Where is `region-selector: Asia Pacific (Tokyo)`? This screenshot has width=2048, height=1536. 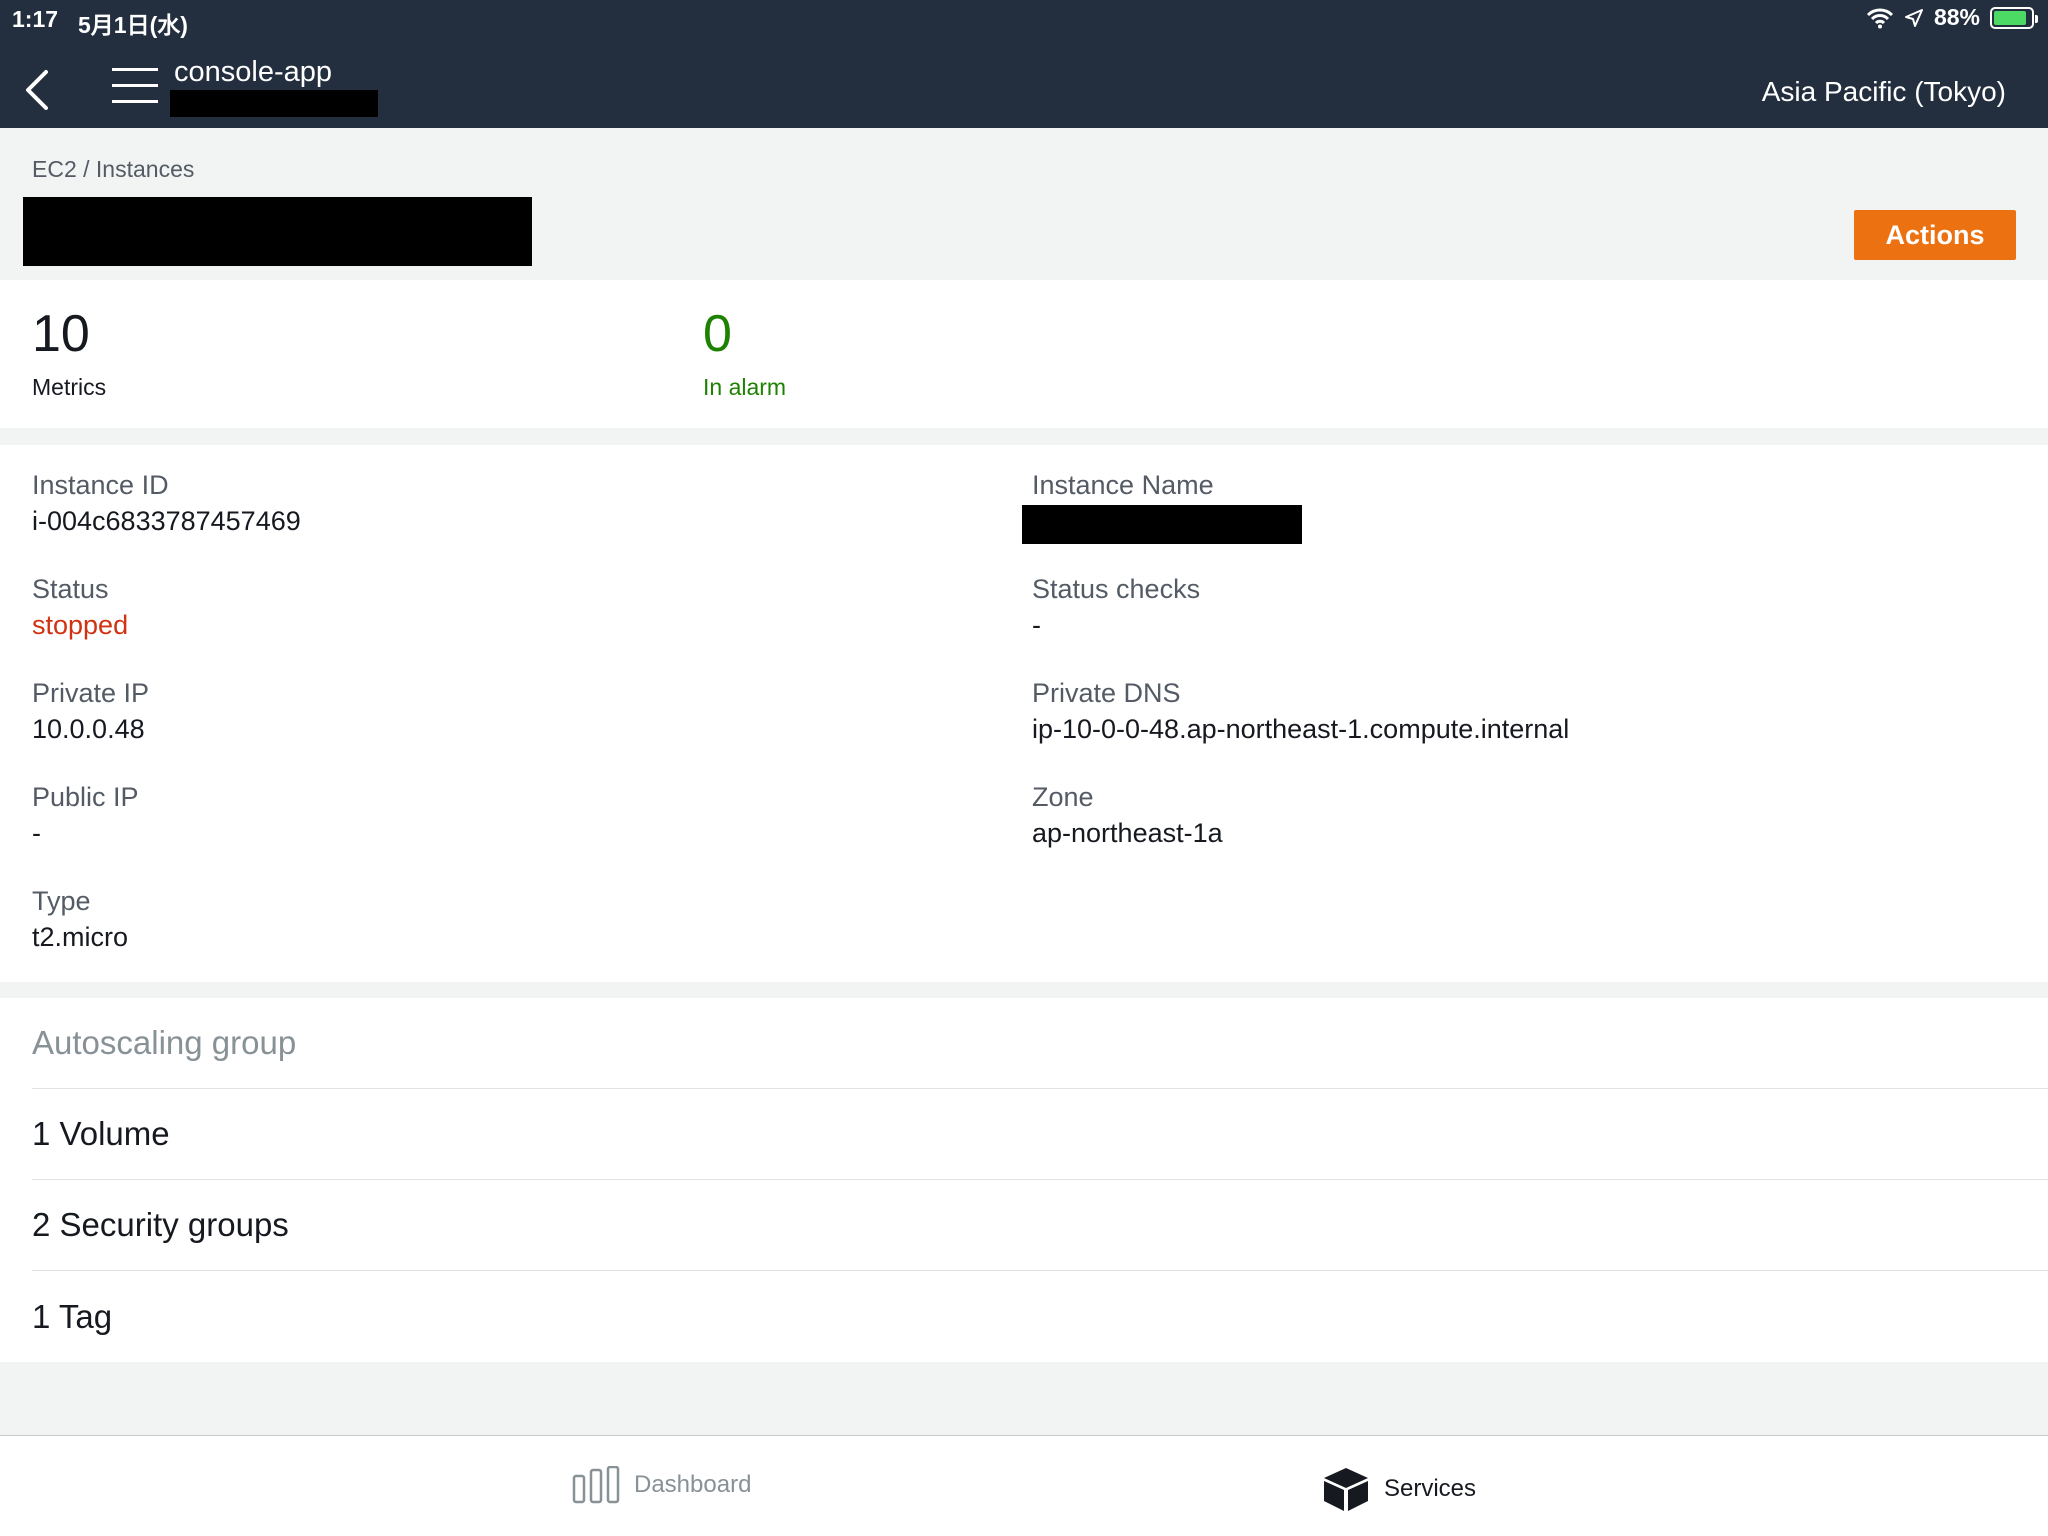
region-selector: Asia Pacific (Tokyo) is located at coordinates (1884, 92).